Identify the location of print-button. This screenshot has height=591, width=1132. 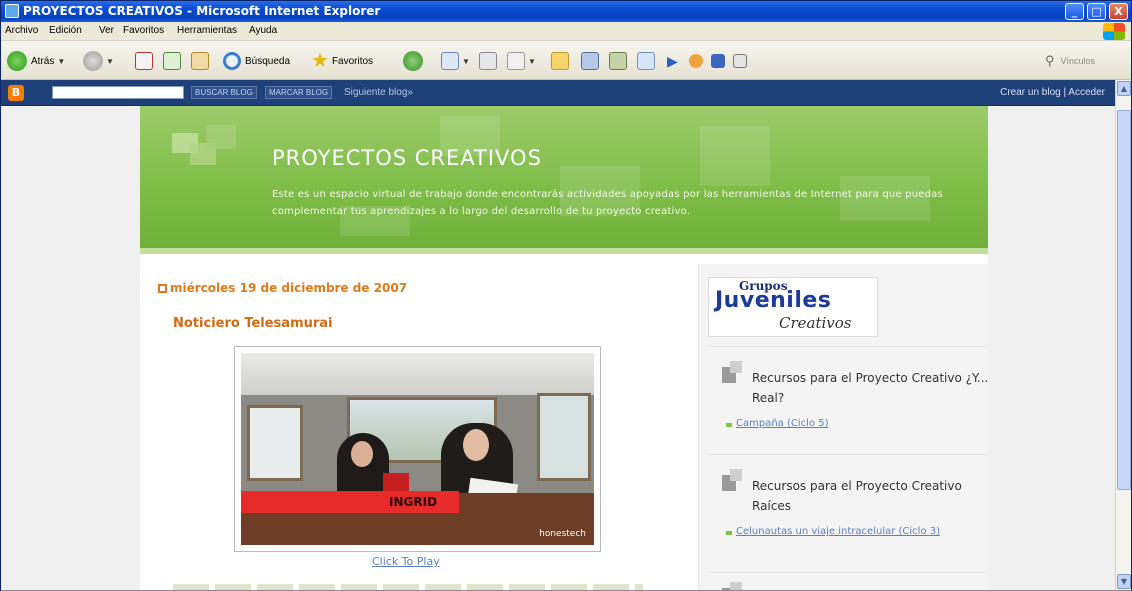
(488, 61).